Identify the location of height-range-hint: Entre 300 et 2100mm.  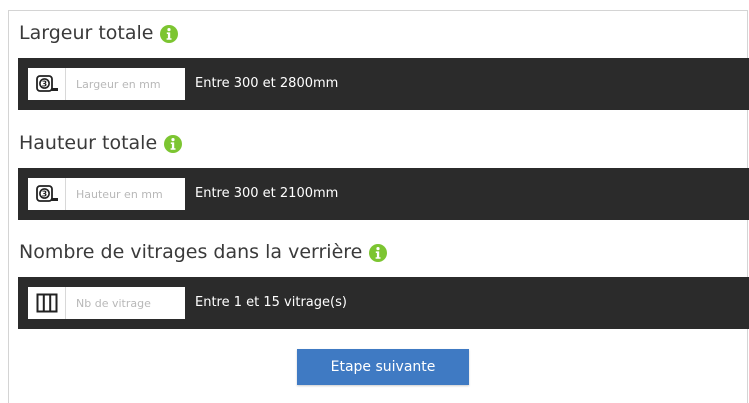
(267, 193).